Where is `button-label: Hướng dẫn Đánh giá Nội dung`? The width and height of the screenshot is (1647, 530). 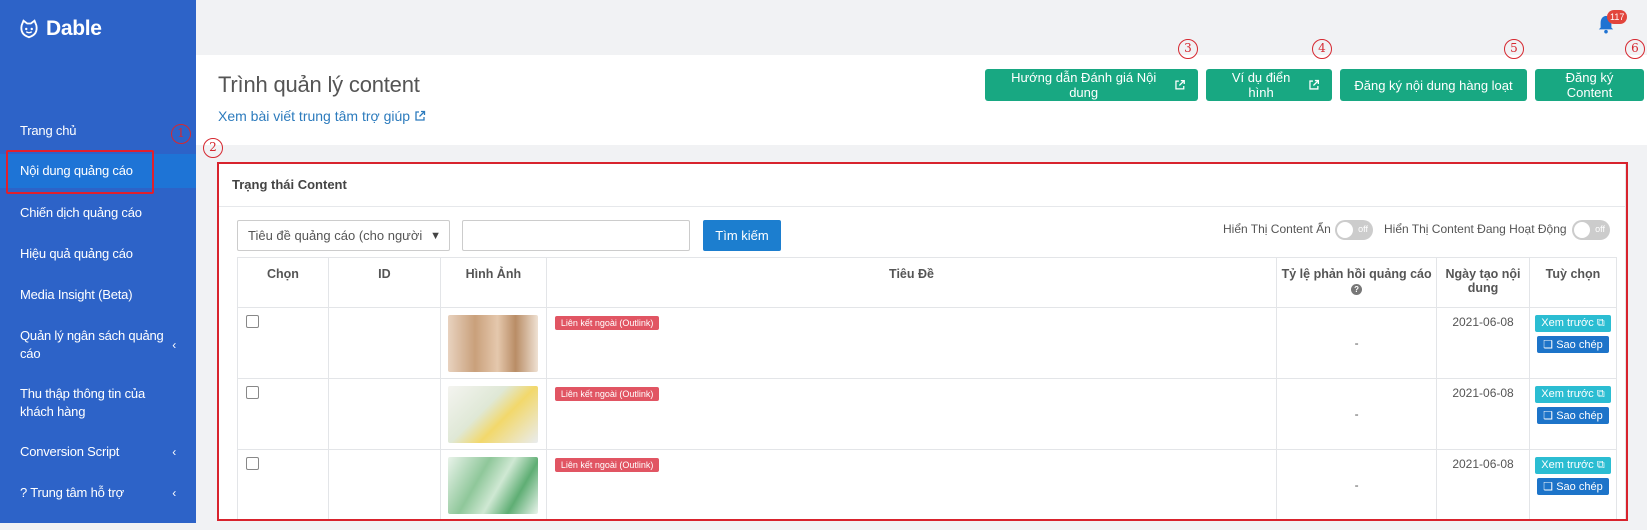
button-label: Hướng dẫn Đánh giá Nội dung is located at coordinates (1084, 85).